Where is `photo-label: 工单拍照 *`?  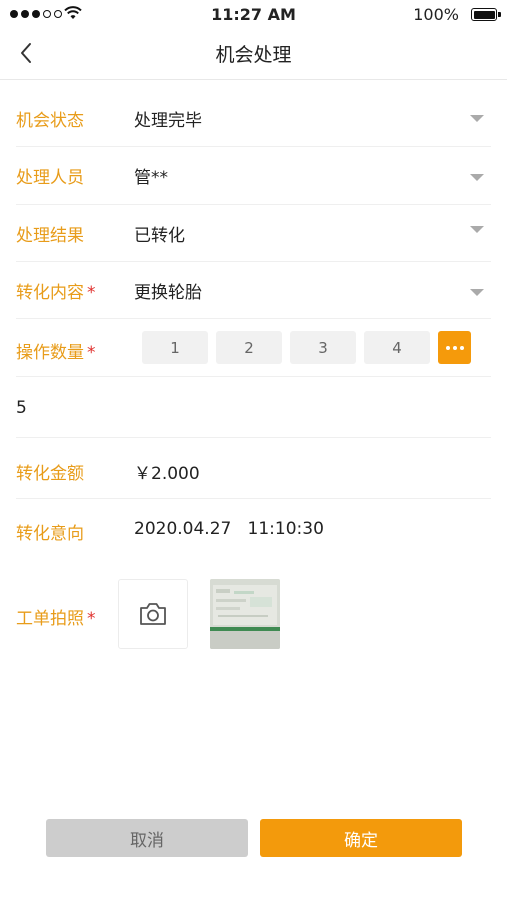
photo-label: 工单拍照 * is located at coordinates (56, 616).